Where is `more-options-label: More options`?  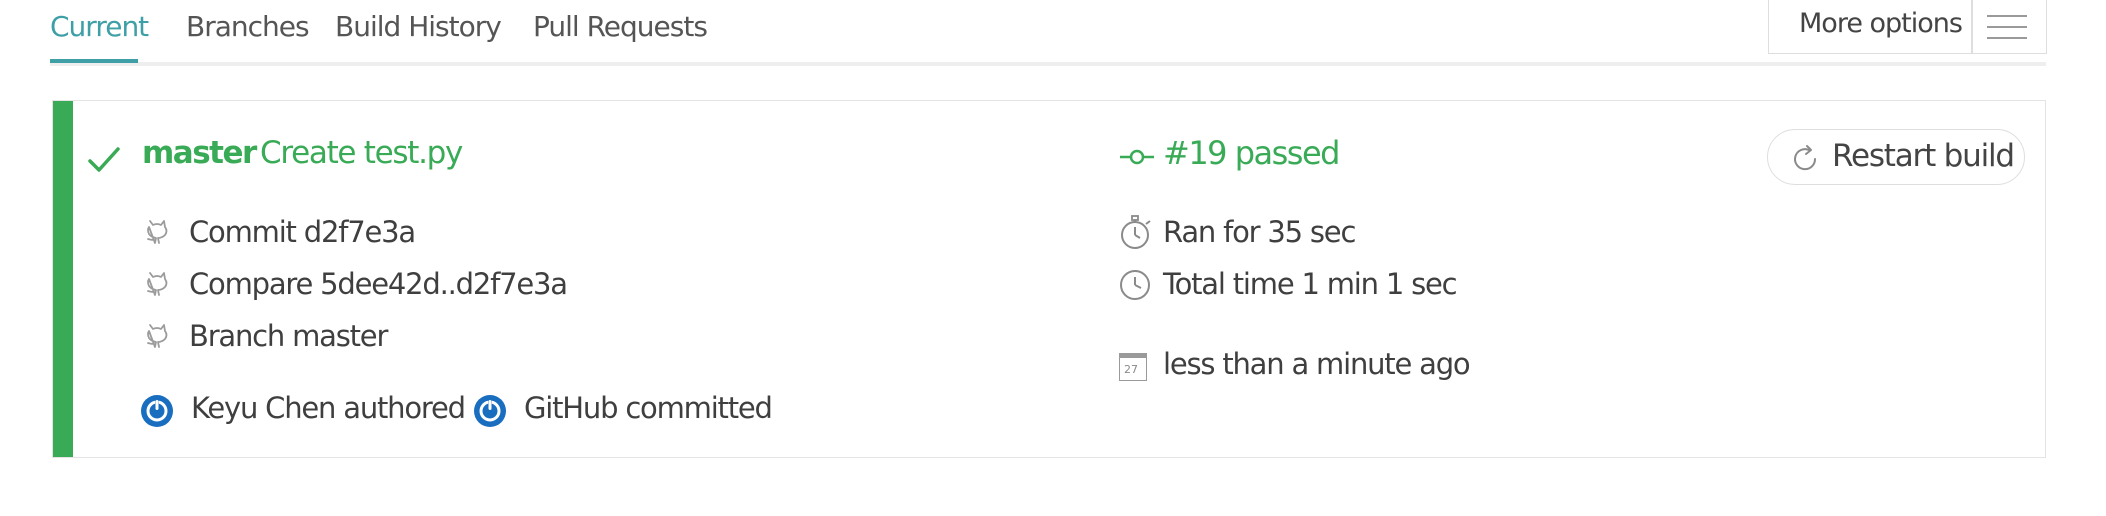
more-options-label: More options is located at coordinates (1881, 23).